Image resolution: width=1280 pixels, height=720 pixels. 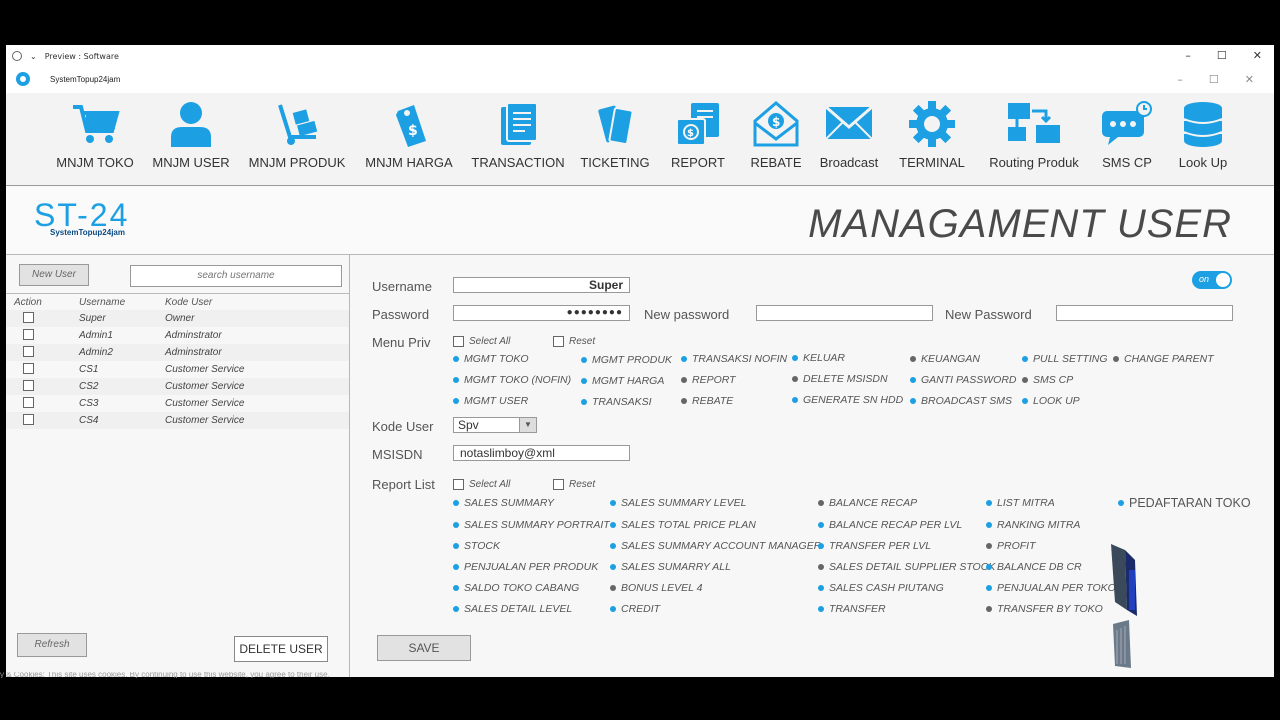 What do you see at coordinates (574, 484) in the screenshot?
I see `report-reset-checkbox: Reset` at bounding box center [574, 484].